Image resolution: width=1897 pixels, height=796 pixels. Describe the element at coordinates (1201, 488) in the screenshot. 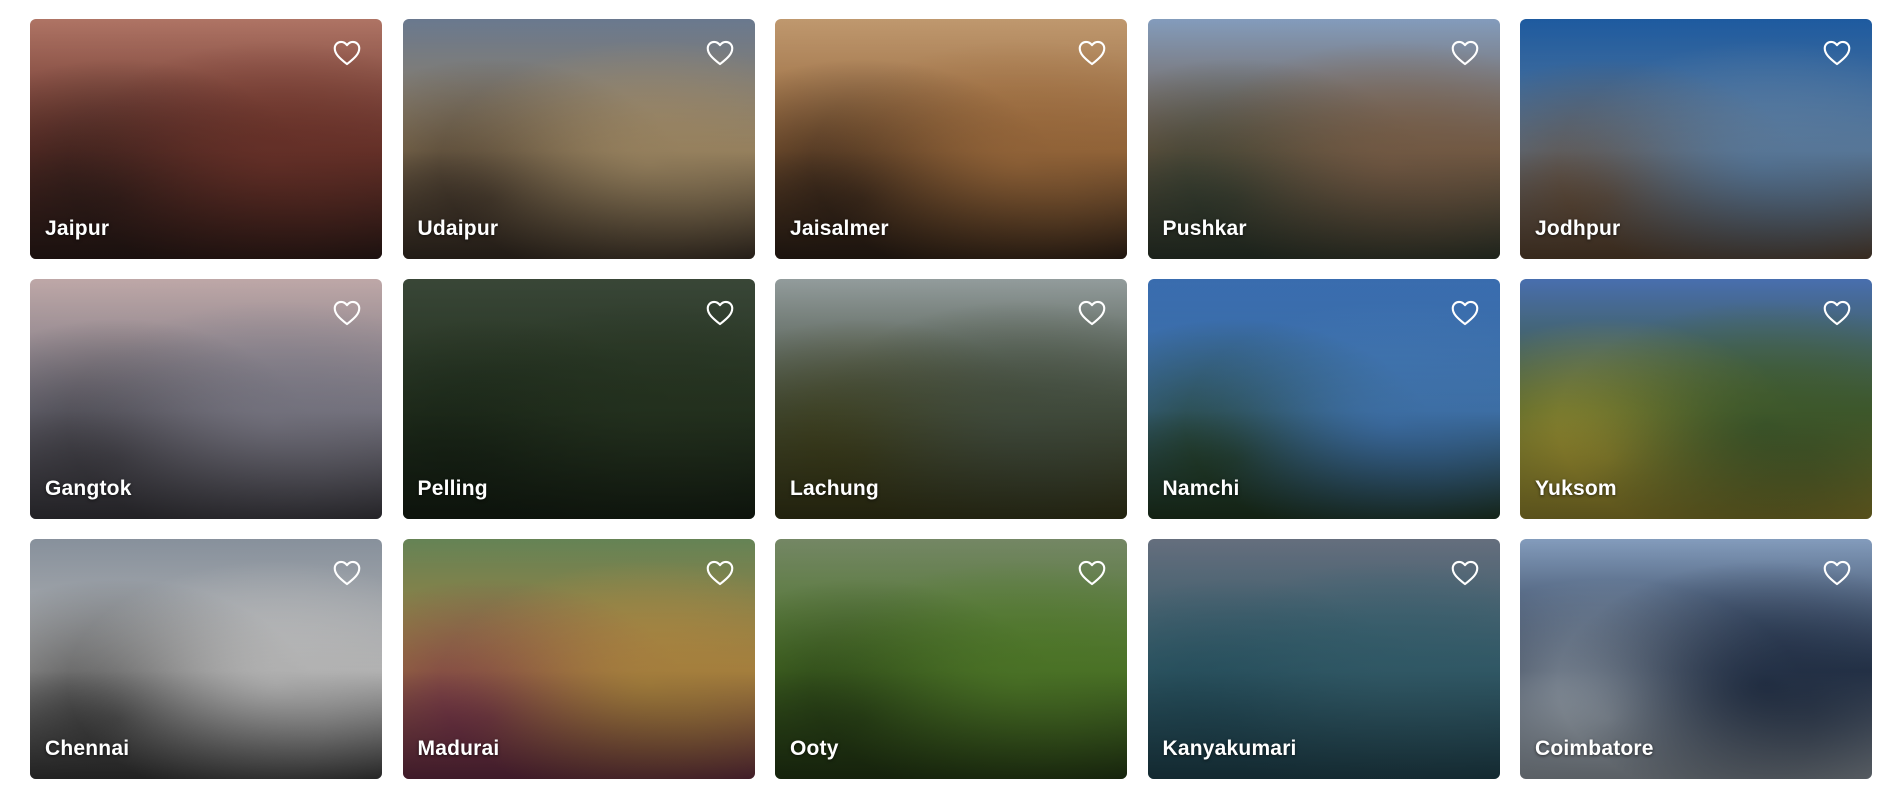

I see `destination-name: Namchi` at that location.